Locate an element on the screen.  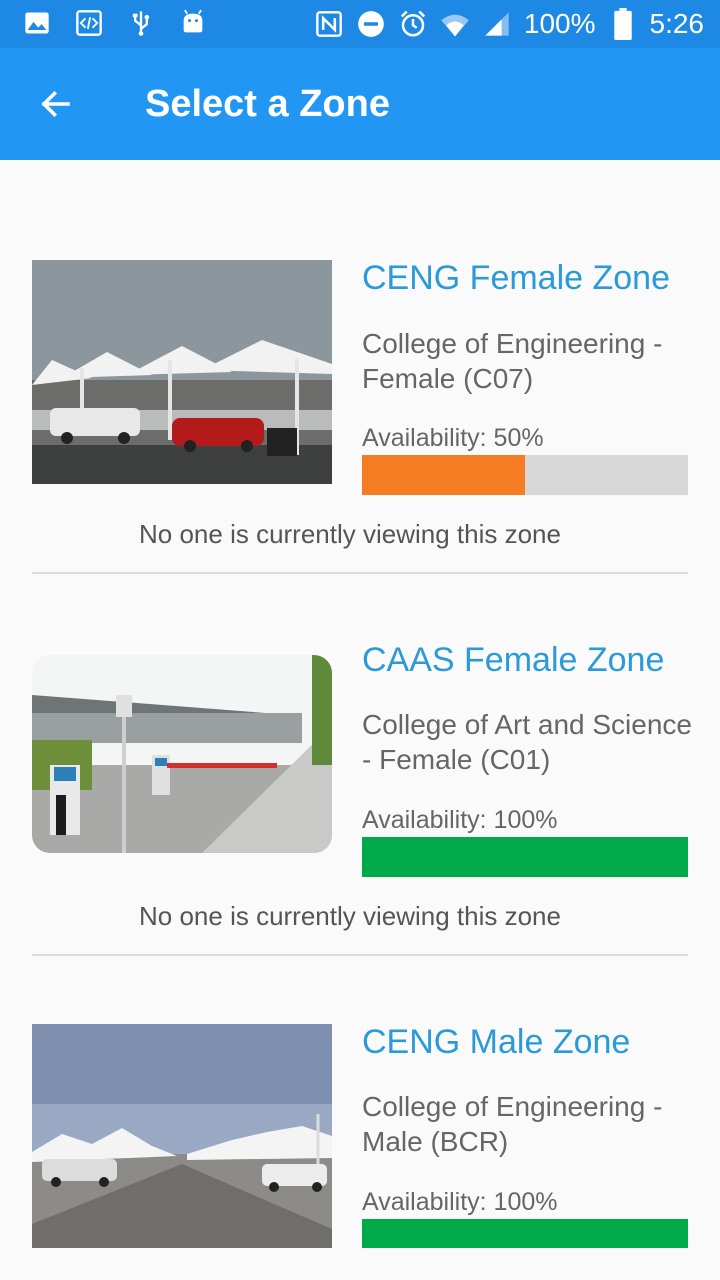
zone-availability-label: Availability: 50% is located at coordinates (453, 438).